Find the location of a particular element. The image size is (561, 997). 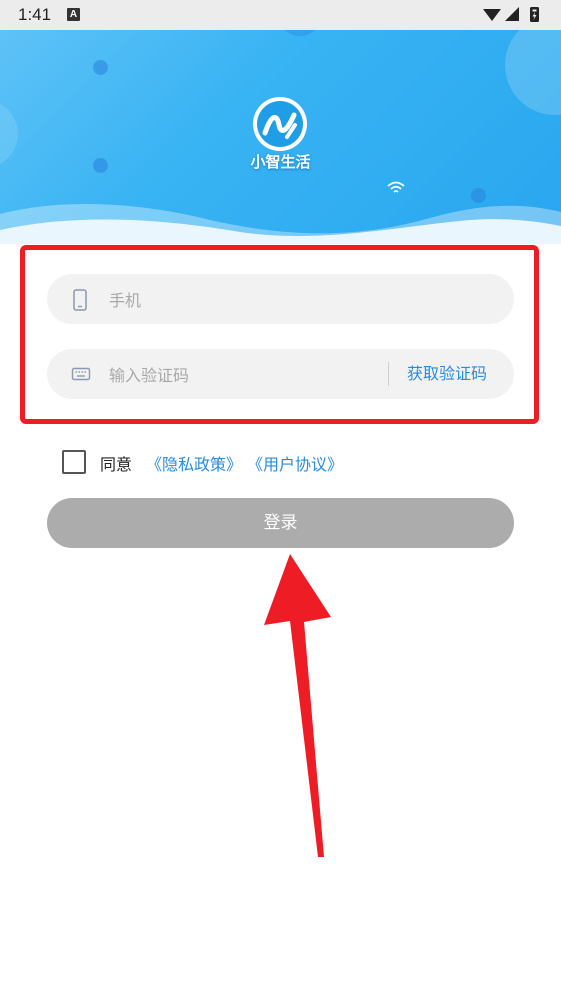

phone-input is located at coordinates (239, 300).